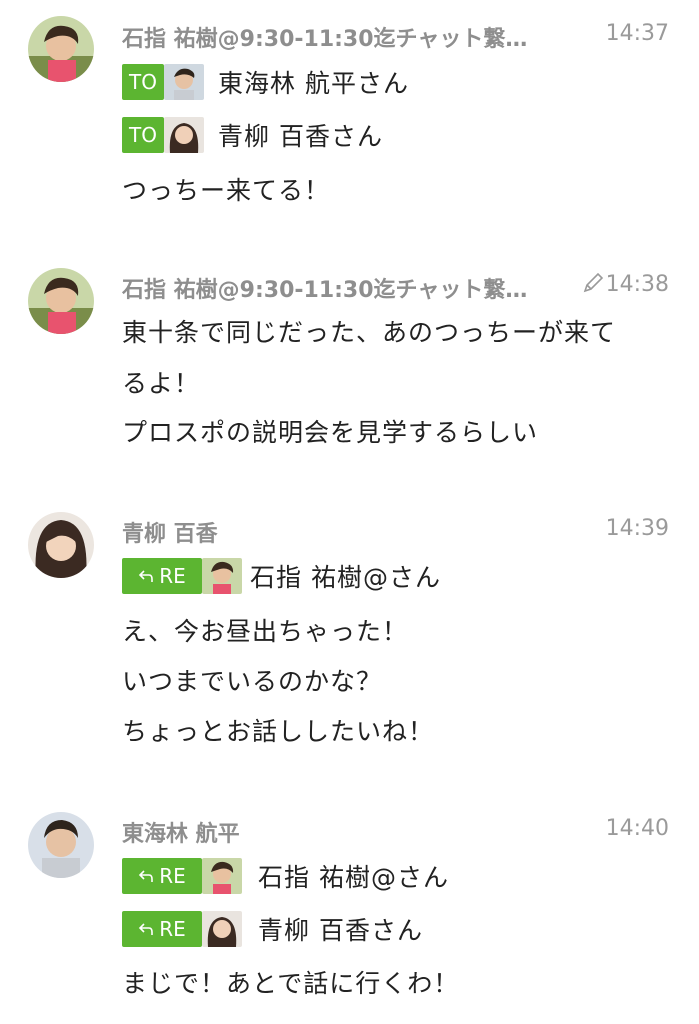  What do you see at coordinates (265, 631) in the screenshot?
I see `message-text: え、今お昼出ちゃった！` at bounding box center [265, 631].